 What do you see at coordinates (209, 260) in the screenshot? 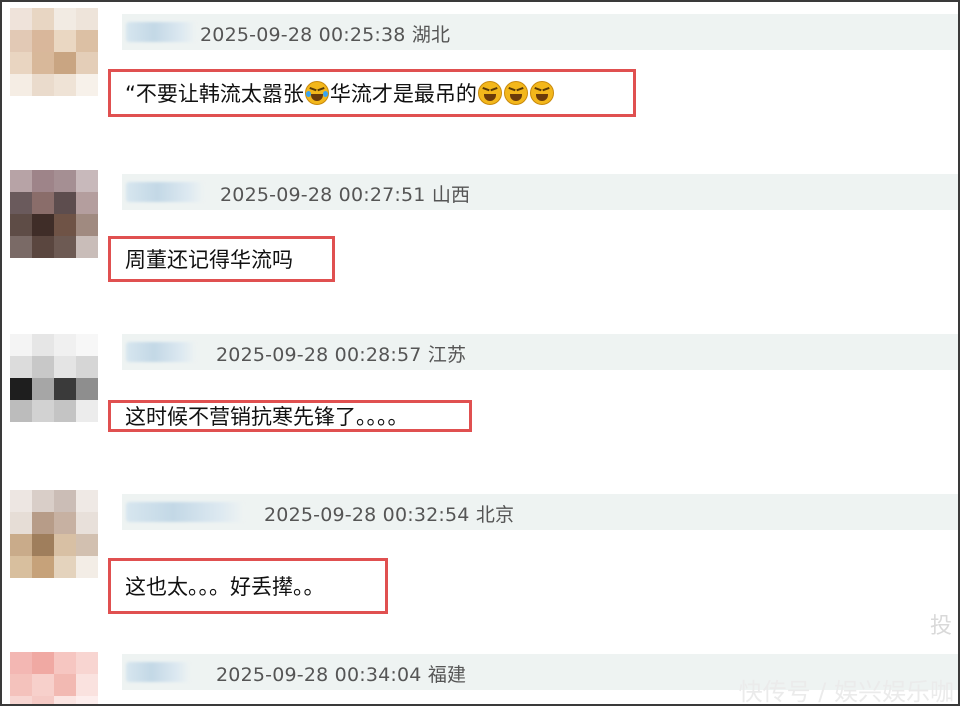
I see `comment-text: 周董还记得华流吗` at bounding box center [209, 260].